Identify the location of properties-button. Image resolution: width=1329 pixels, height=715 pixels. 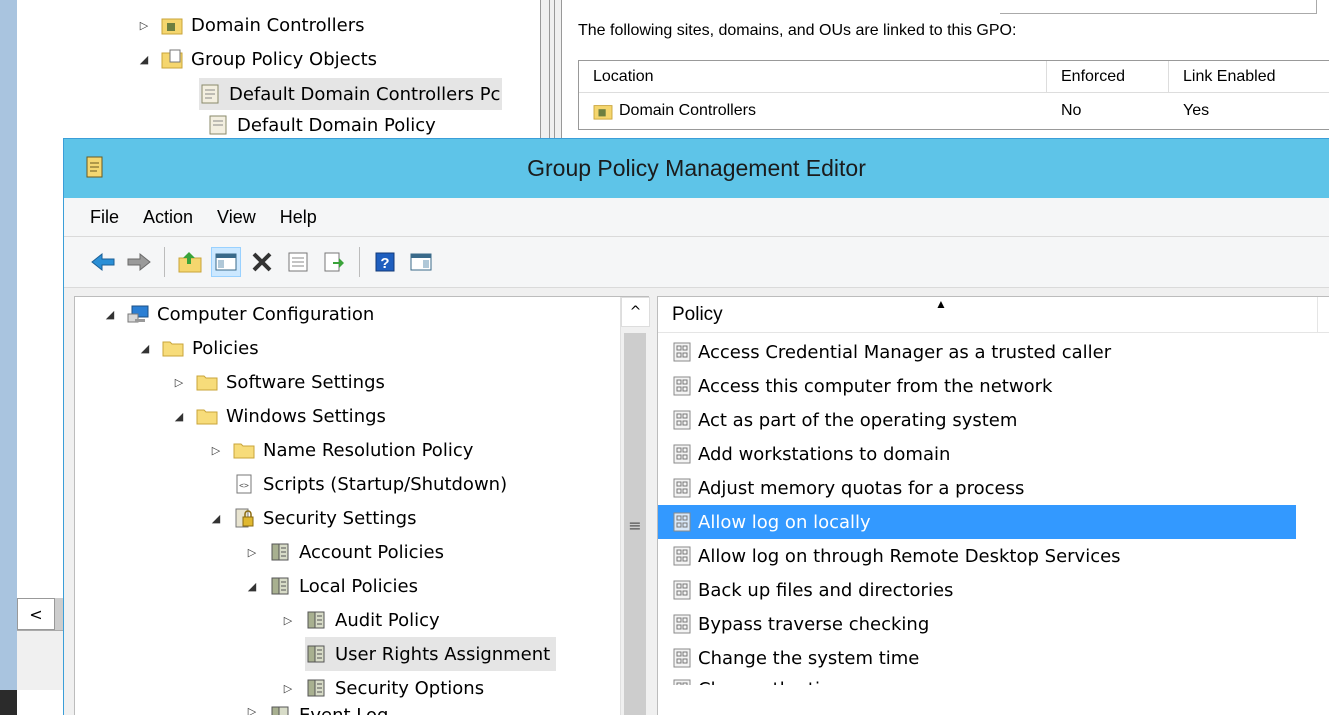
(298, 262).